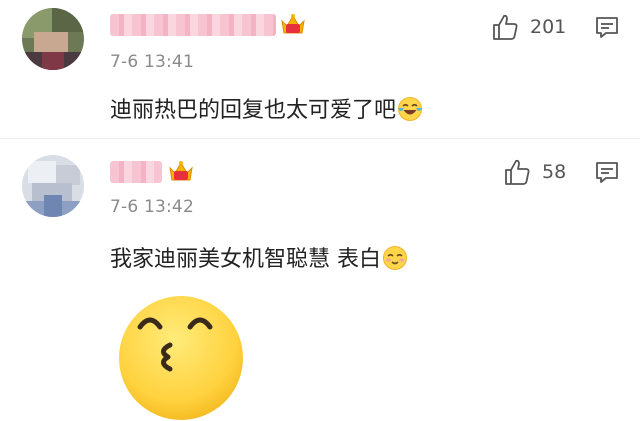 Image resolution: width=640 pixels, height=421 pixels. Describe the element at coordinates (320, 138) in the screenshot. I see `comment-divider` at that location.